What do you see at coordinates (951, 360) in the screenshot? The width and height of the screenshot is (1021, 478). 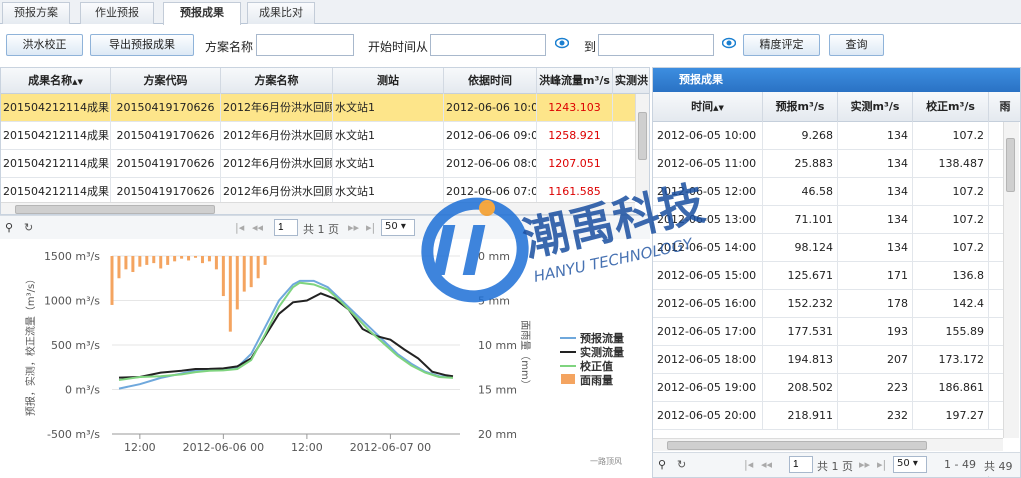 I see `table-cell: 173.172` at bounding box center [951, 360].